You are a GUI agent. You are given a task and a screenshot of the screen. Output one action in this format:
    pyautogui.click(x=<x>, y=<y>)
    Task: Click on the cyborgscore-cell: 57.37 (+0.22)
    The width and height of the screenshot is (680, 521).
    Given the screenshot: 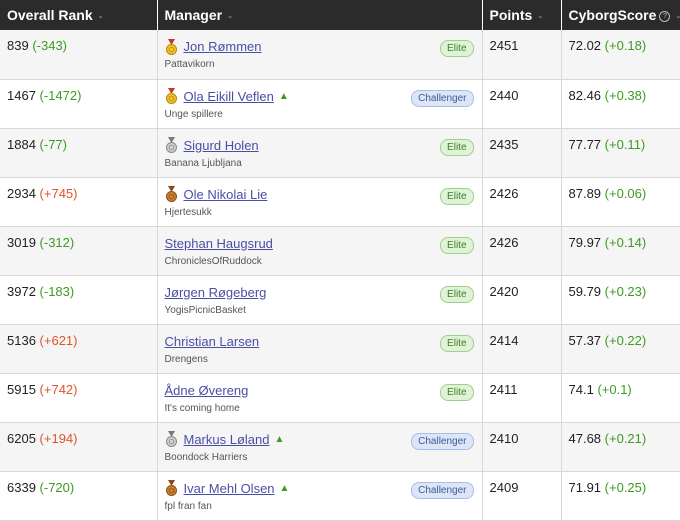 What is the action you would take?
    pyautogui.click(x=620, y=349)
    